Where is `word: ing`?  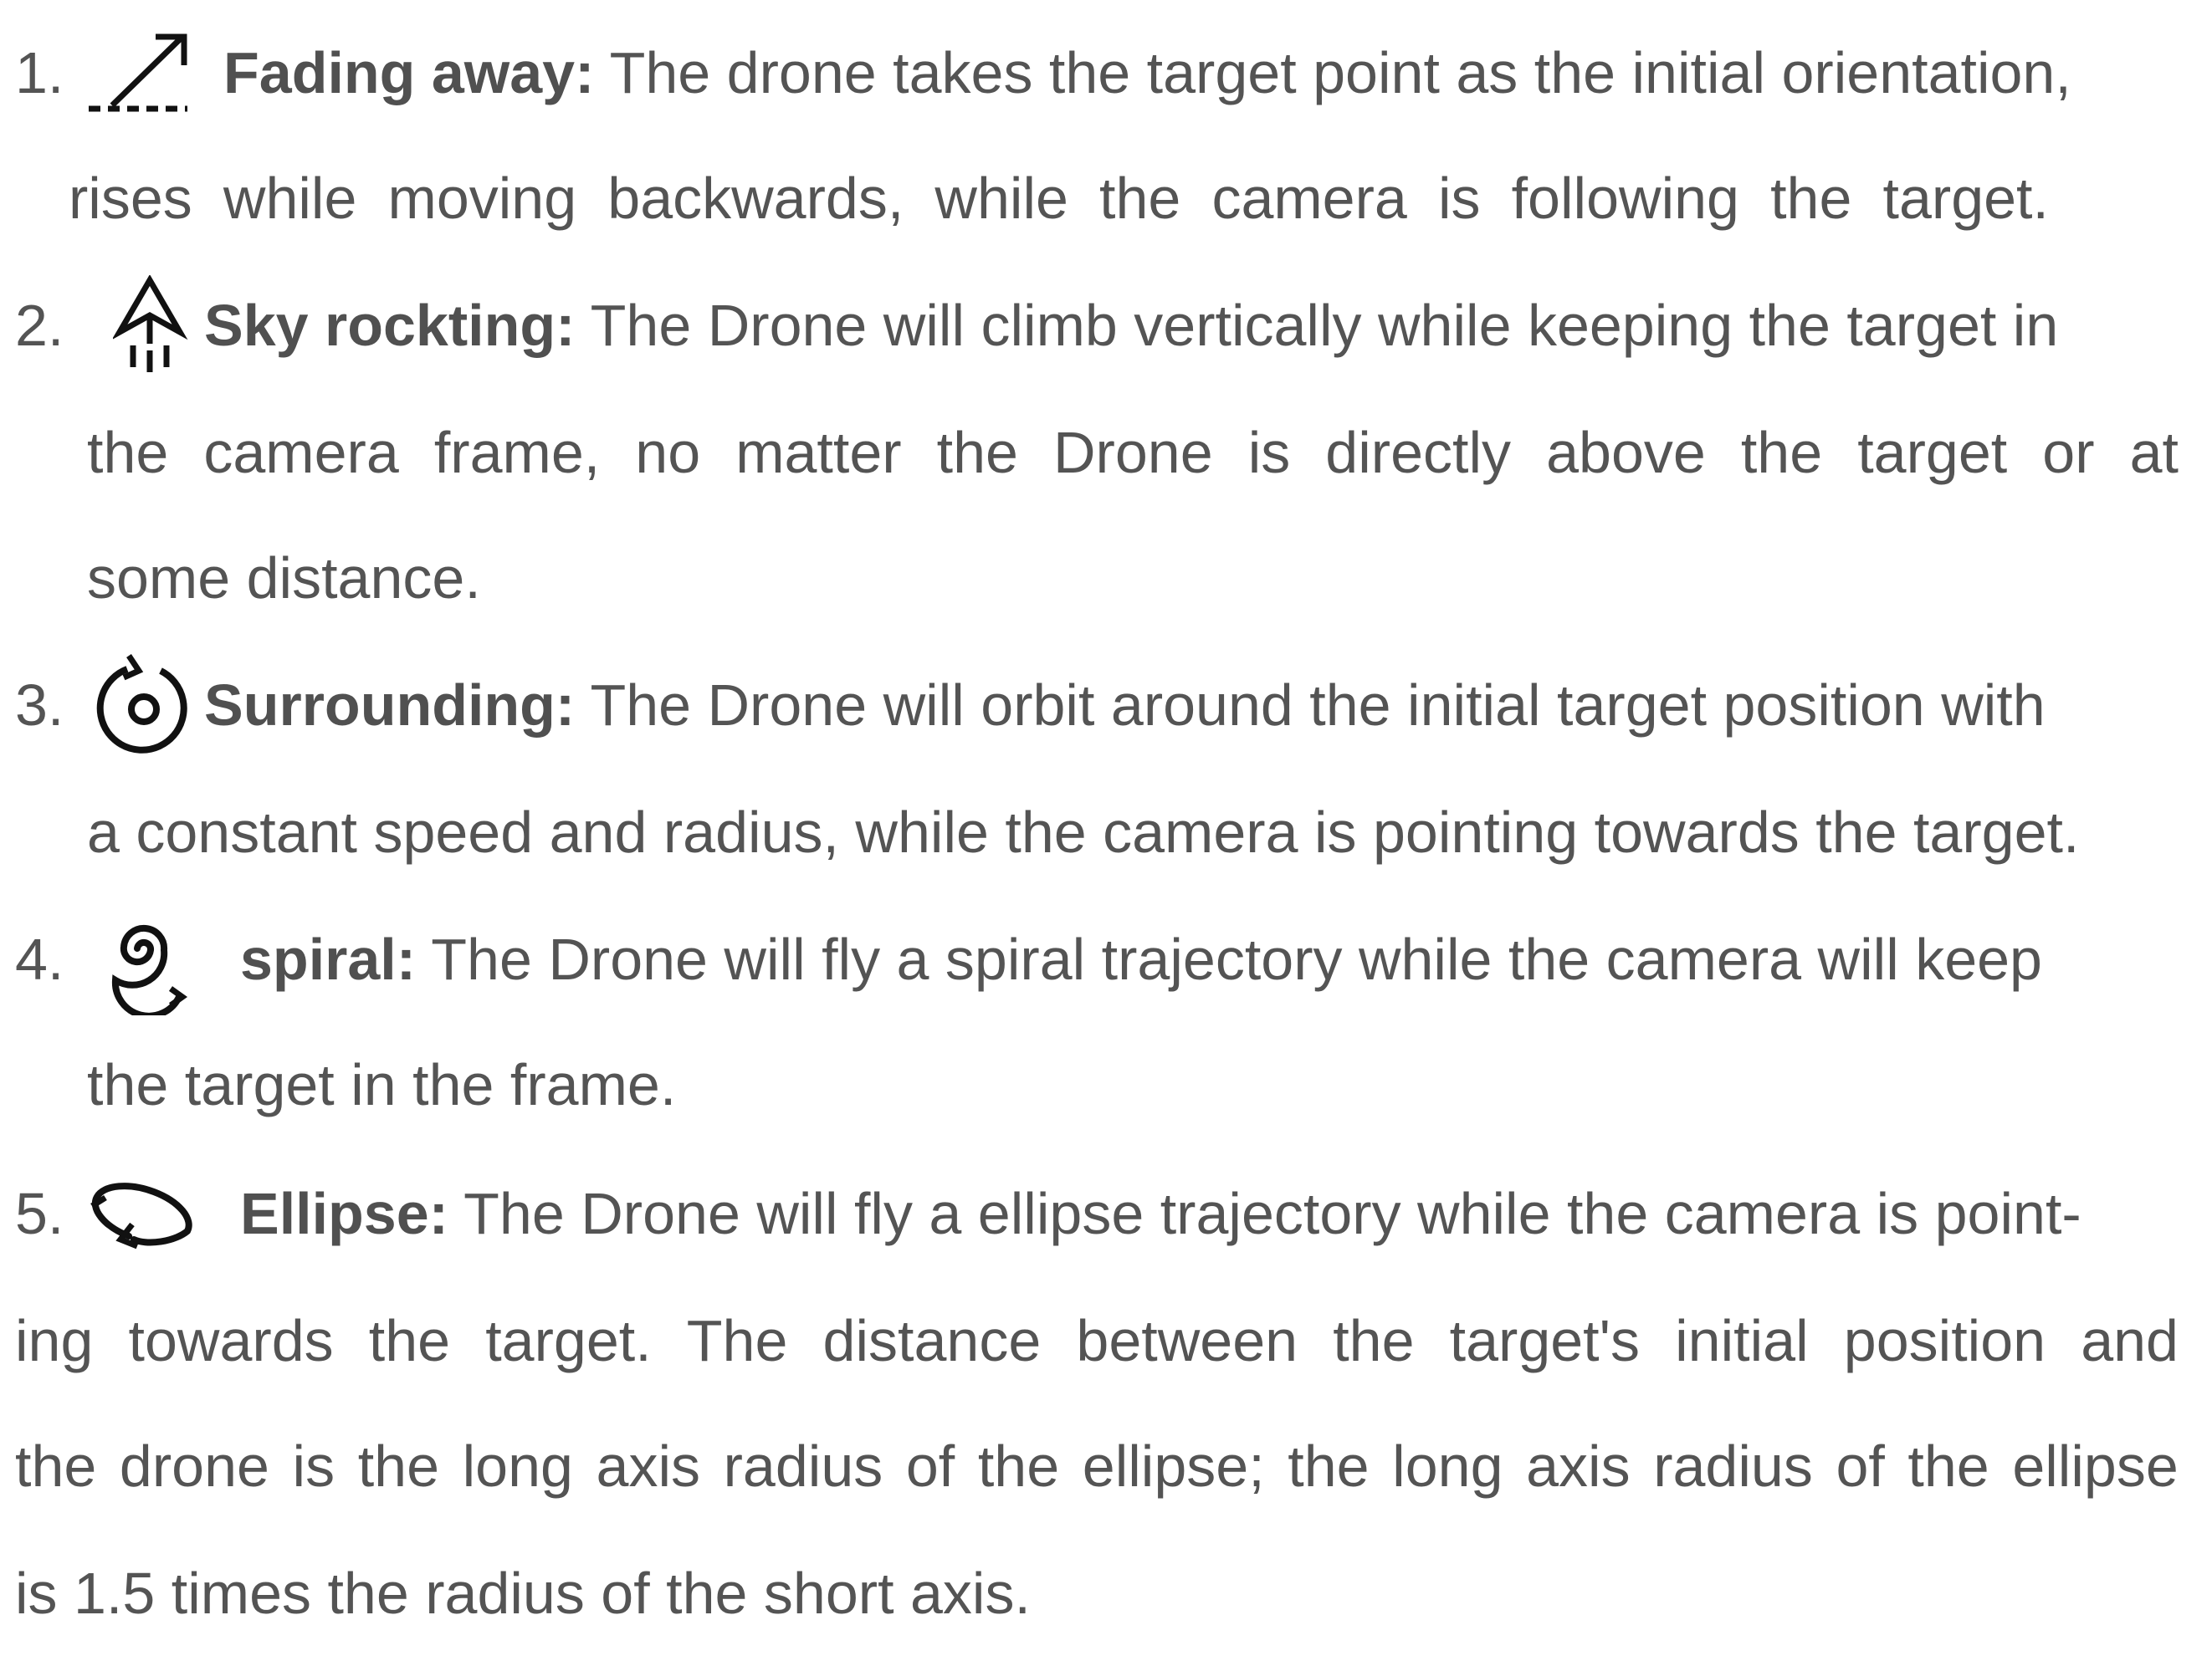
word: ing is located at coordinates (54, 1340).